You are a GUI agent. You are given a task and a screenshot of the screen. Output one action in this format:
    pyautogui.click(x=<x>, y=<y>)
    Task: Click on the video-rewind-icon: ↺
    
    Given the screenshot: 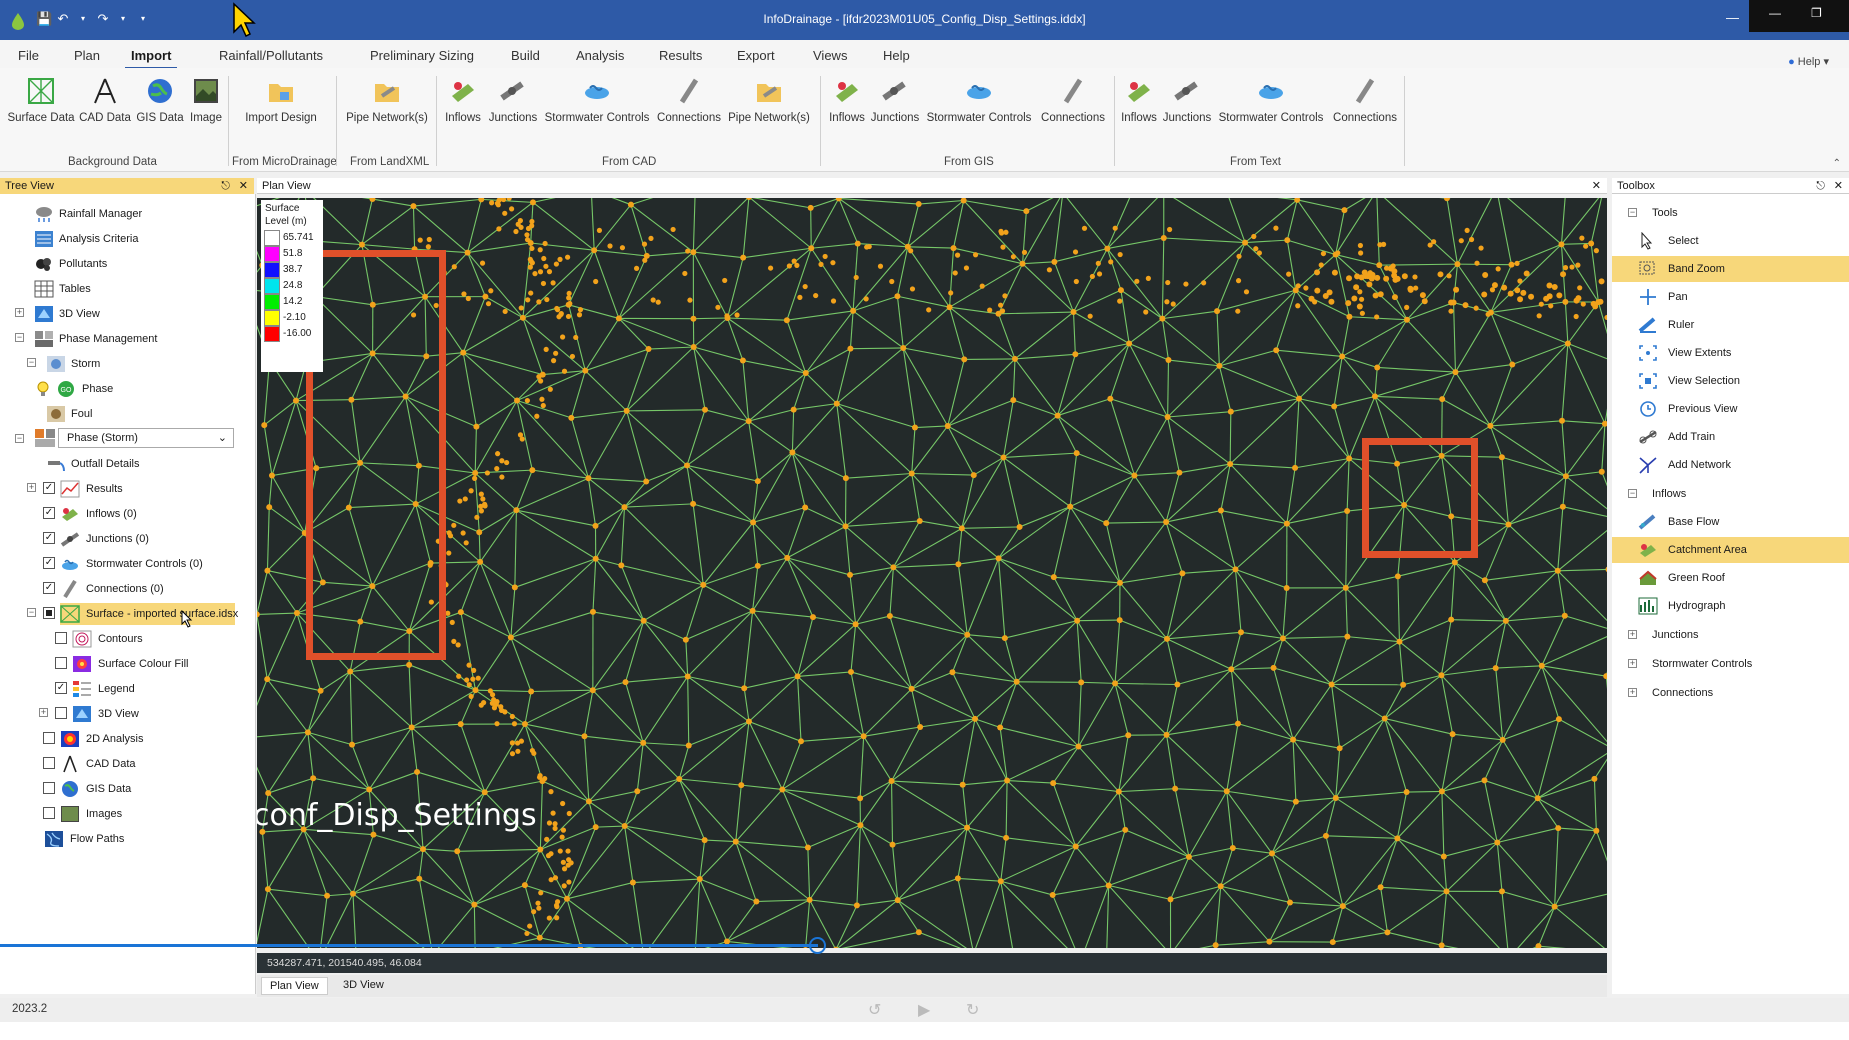 What is the action you would take?
    pyautogui.click(x=874, y=1010)
    